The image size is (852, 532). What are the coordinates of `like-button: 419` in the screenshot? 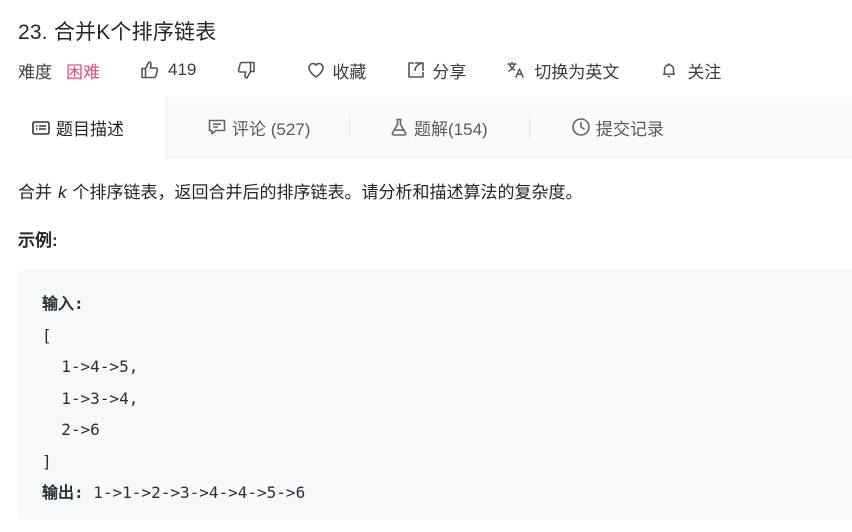 It's located at (168, 70).